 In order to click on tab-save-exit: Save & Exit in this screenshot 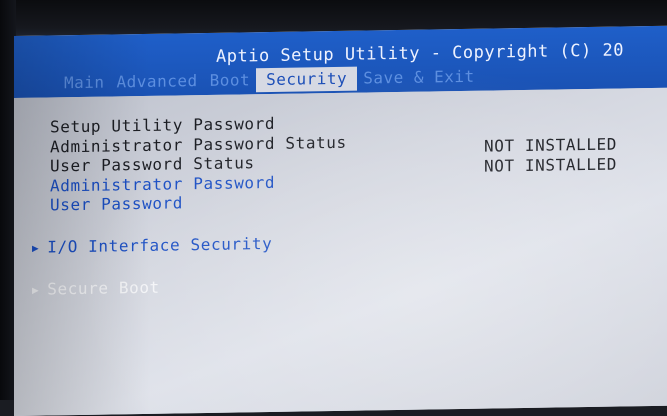, I will do `click(418, 78)`.